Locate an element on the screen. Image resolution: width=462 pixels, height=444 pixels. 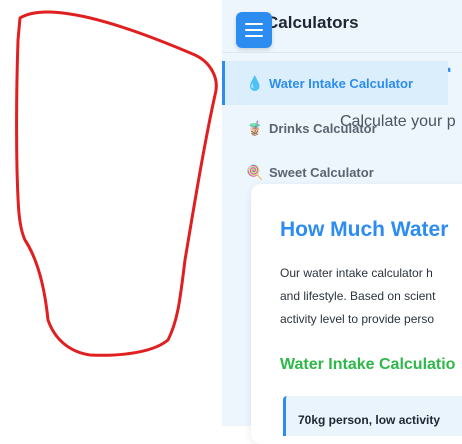
example-text: 70kg person, low activity is located at coordinates (369, 420).